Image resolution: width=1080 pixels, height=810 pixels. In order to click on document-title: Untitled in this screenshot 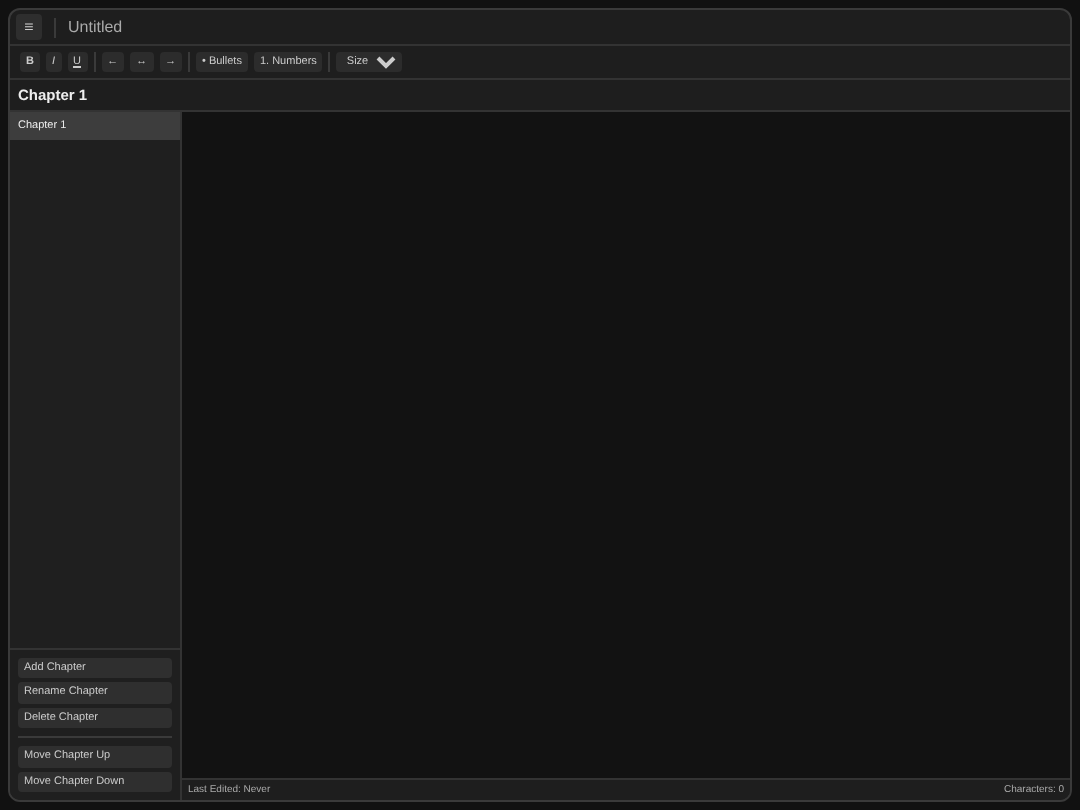, I will do `click(95, 27)`.